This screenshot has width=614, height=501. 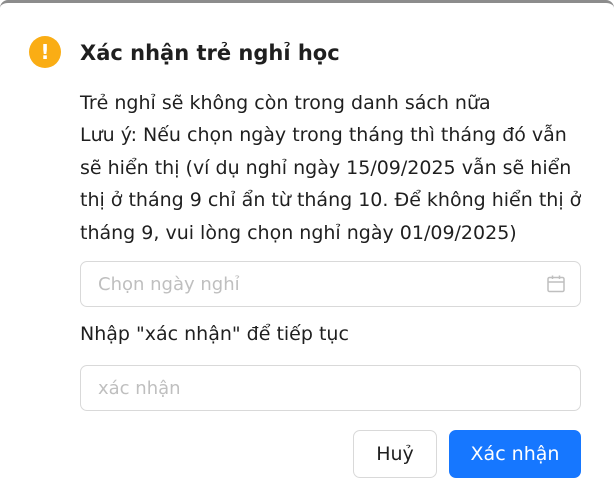 What do you see at coordinates (214, 334) in the screenshot?
I see `confirm-label: Nhập "xác nhận" để tiếp tục` at bounding box center [214, 334].